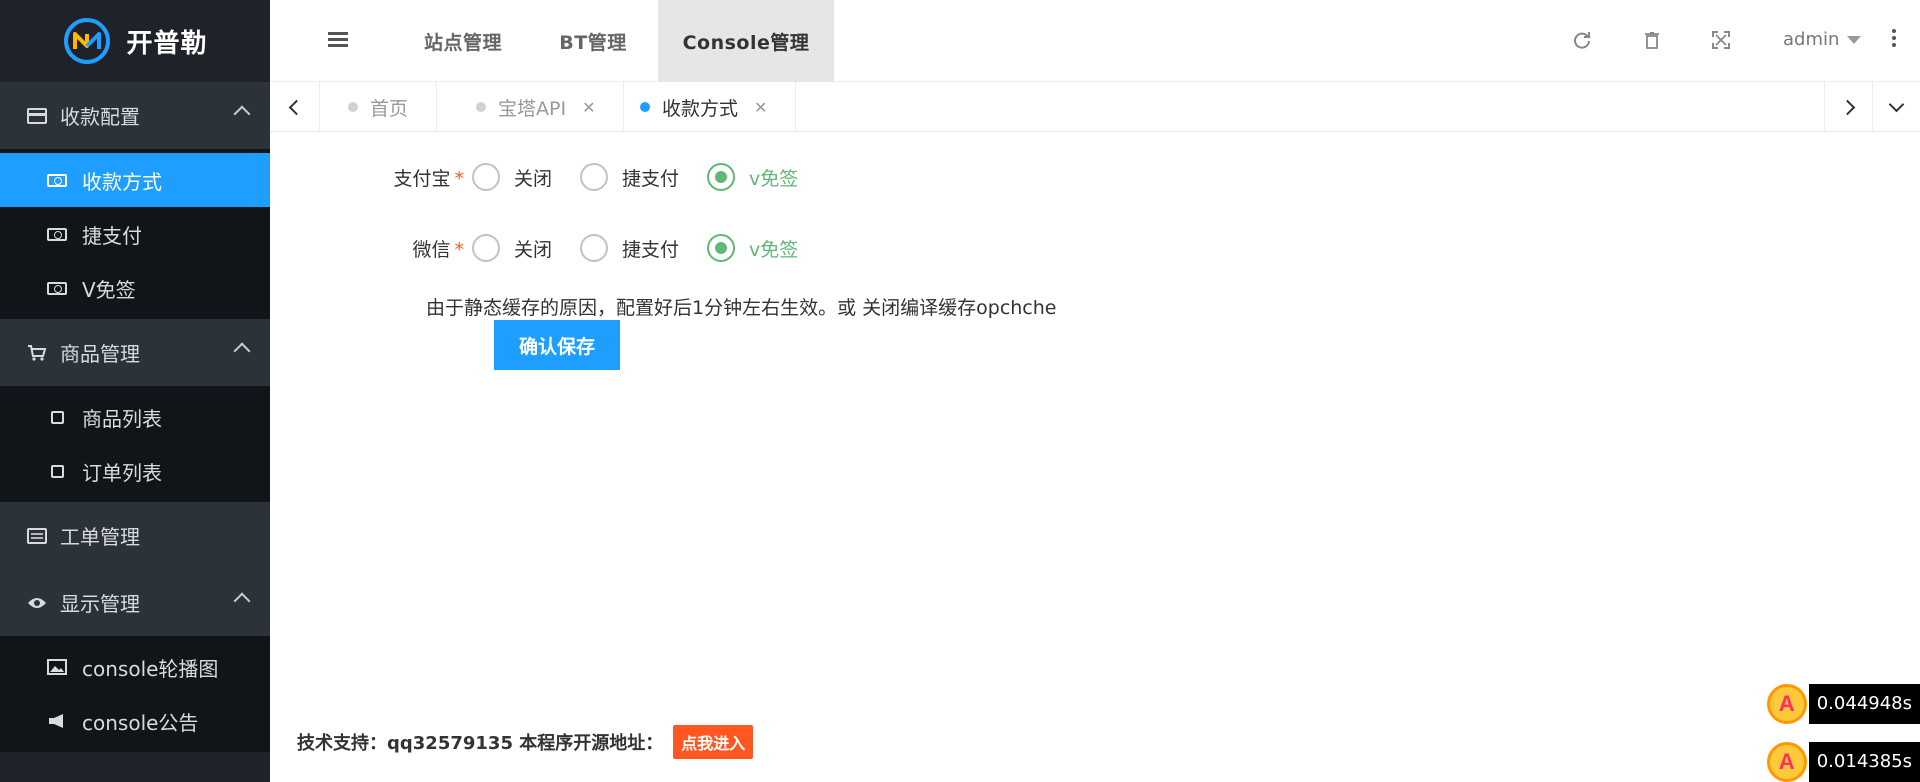 This screenshot has width=1920, height=782. I want to click on tab-site-management: 站点管理, so click(463, 41).